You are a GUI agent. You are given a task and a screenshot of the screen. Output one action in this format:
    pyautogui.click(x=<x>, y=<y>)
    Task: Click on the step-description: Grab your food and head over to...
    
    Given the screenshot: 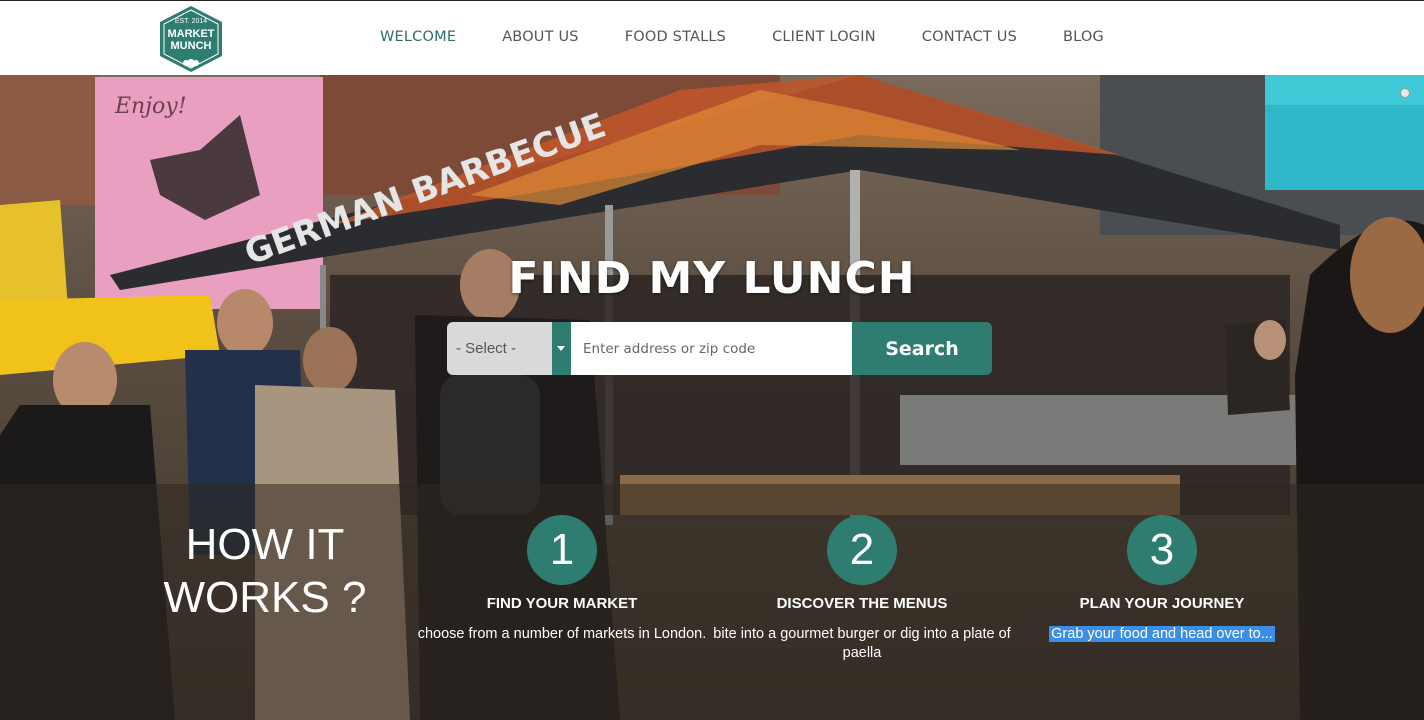 What is the action you would take?
    pyautogui.click(x=1162, y=634)
    